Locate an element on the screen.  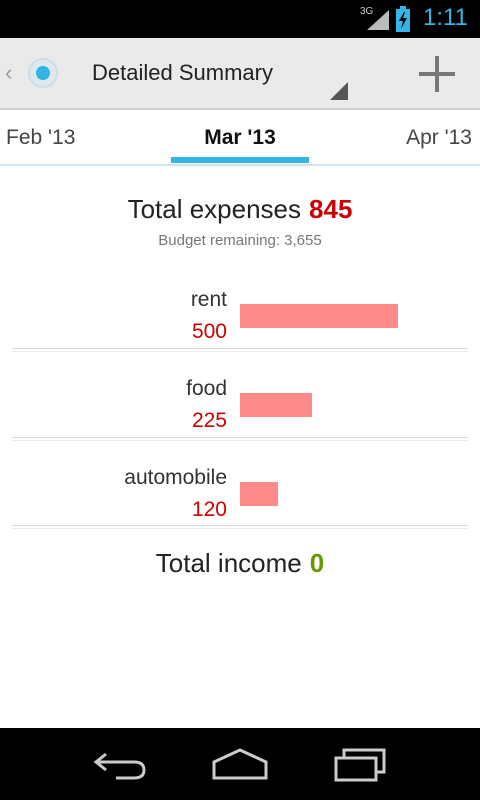
plus-icon is located at coordinates (437, 74).